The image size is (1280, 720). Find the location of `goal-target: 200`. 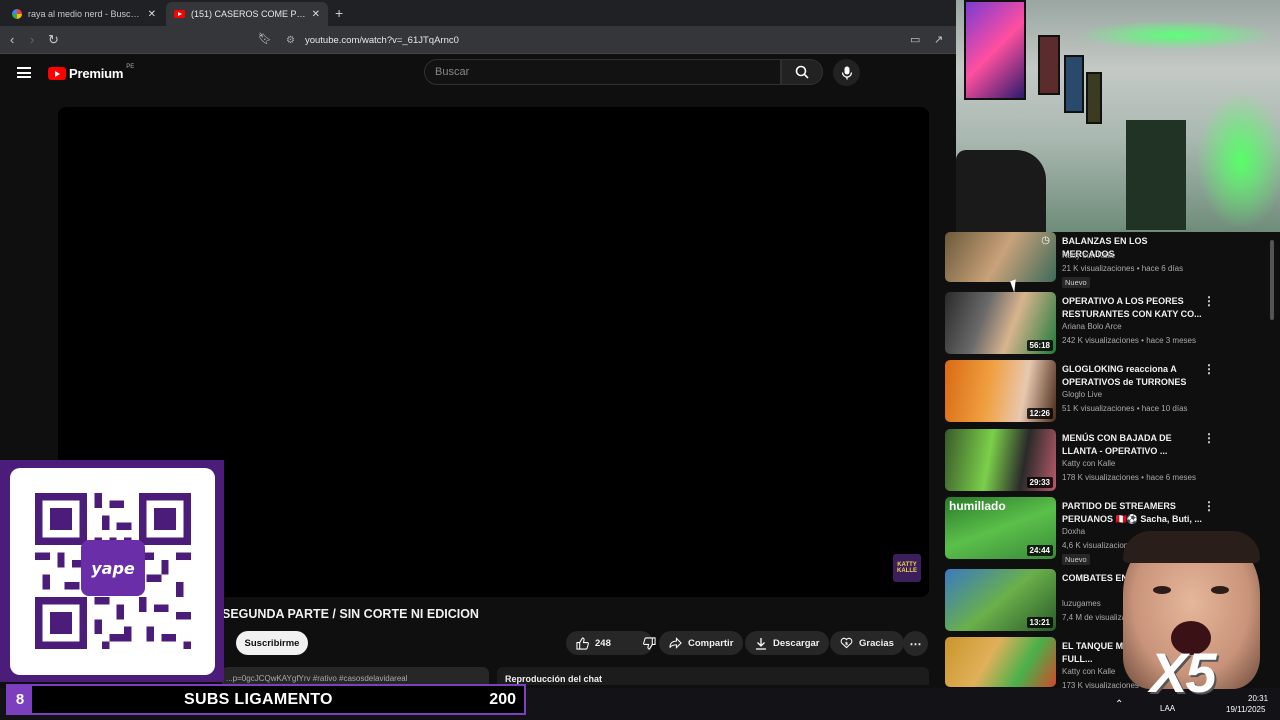

goal-target: 200 is located at coordinates (502, 699).